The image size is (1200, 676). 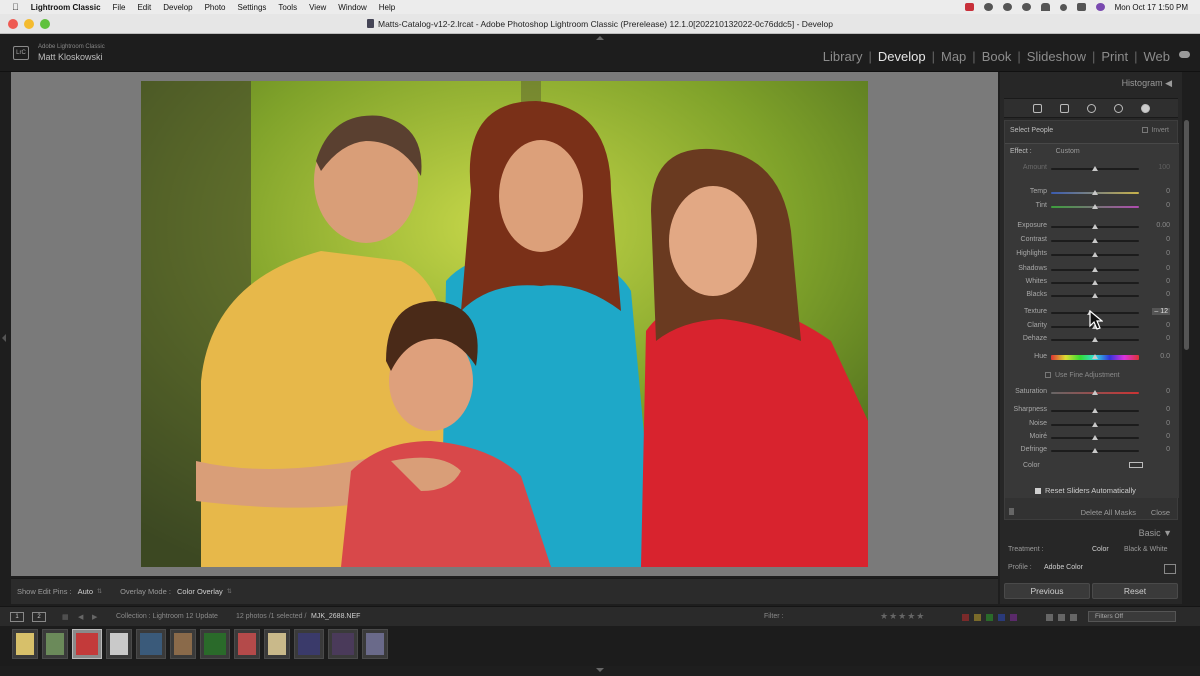 I want to click on previous-button: Previous, so click(x=1047, y=591).